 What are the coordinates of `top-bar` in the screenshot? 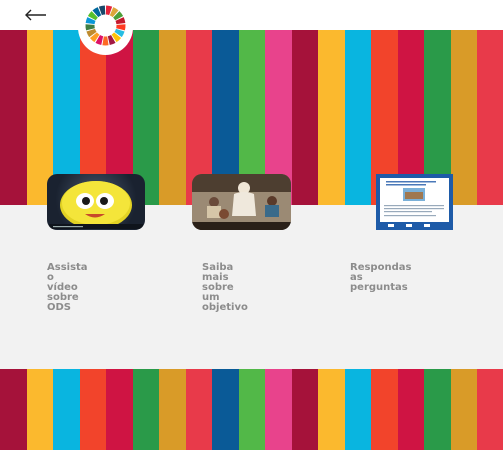 It's located at (251, 15).